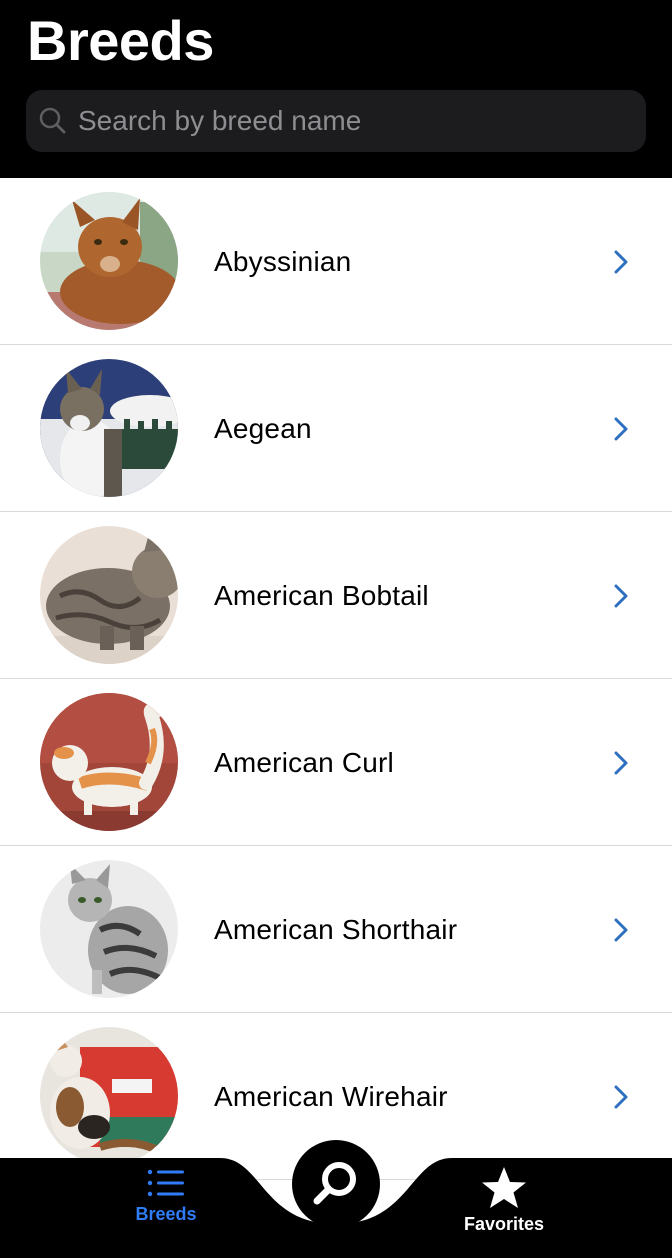 The image size is (672, 1258). What do you see at coordinates (504, 1187) in the screenshot?
I see `star-icon` at bounding box center [504, 1187].